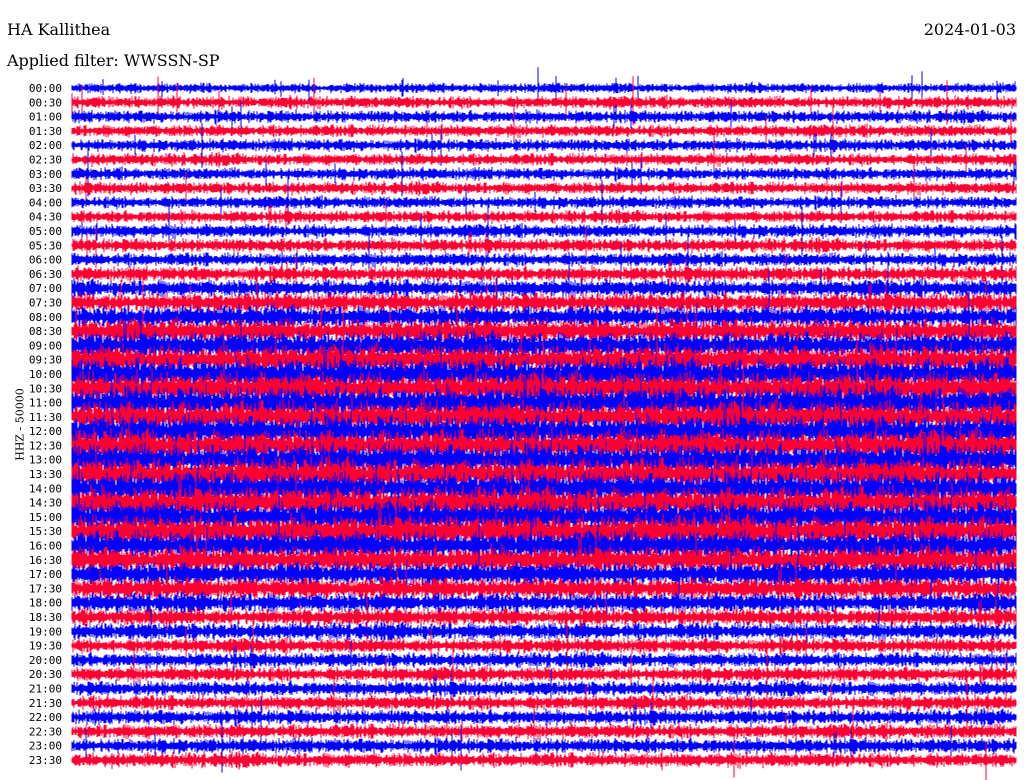 Image resolution: width=1024 pixels, height=780 pixels. I want to click on row-time-label: 04:00, so click(45, 202).